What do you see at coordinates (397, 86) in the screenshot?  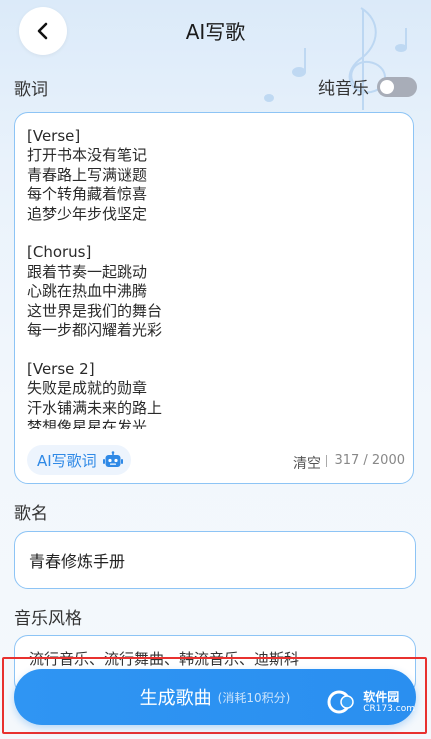 I see `pure-music-toggle` at bounding box center [397, 86].